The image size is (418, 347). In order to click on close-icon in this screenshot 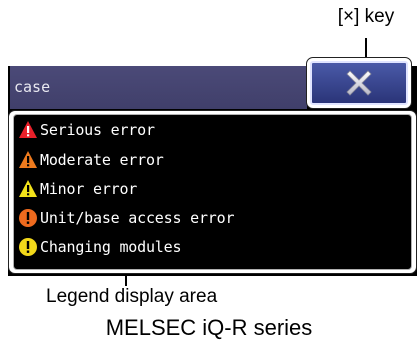, I will do `click(359, 83)`.